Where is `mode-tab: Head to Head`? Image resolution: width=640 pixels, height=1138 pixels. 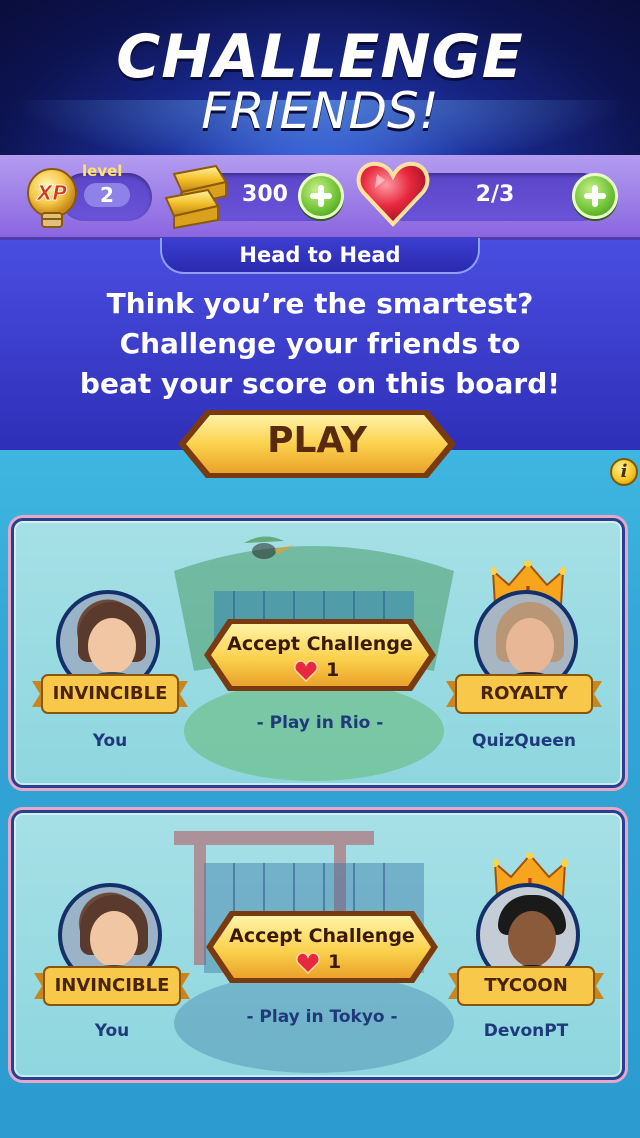 mode-tab: Head to Head is located at coordinates (320, 256).